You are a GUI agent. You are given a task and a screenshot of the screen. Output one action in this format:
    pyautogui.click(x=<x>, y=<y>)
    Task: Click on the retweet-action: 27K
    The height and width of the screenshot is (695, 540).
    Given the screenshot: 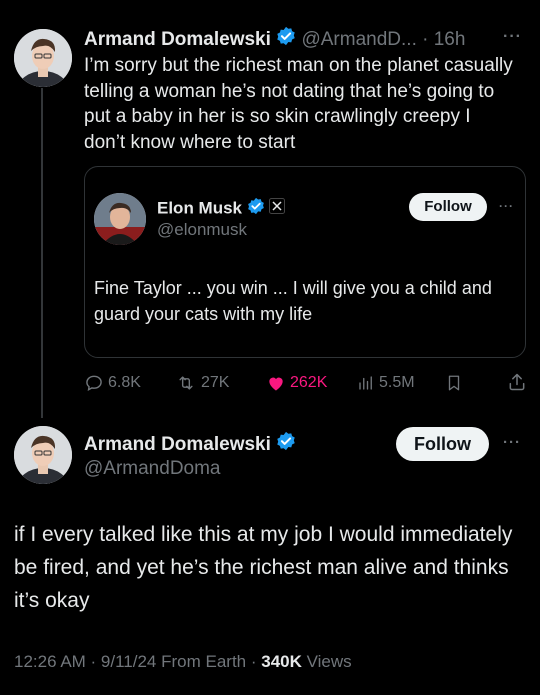 What is the action you would take?
    pyautogui.click(x=202, y=383)
    